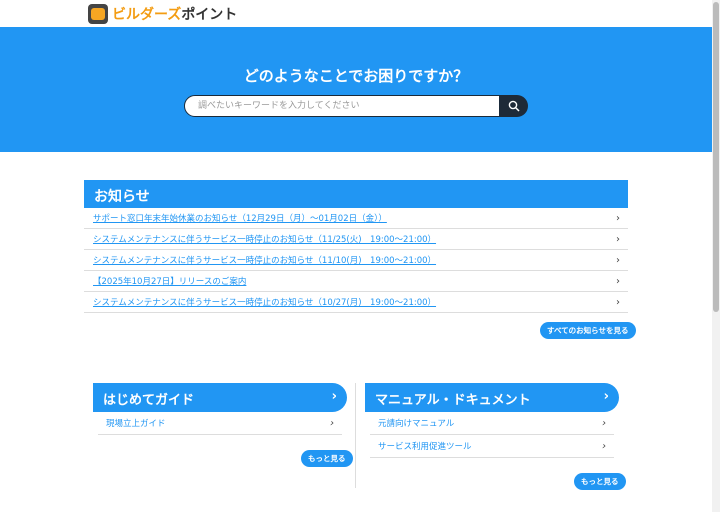 The image size is (720, 512). I want to click on logo-mascot-icon, so click(98, 14).